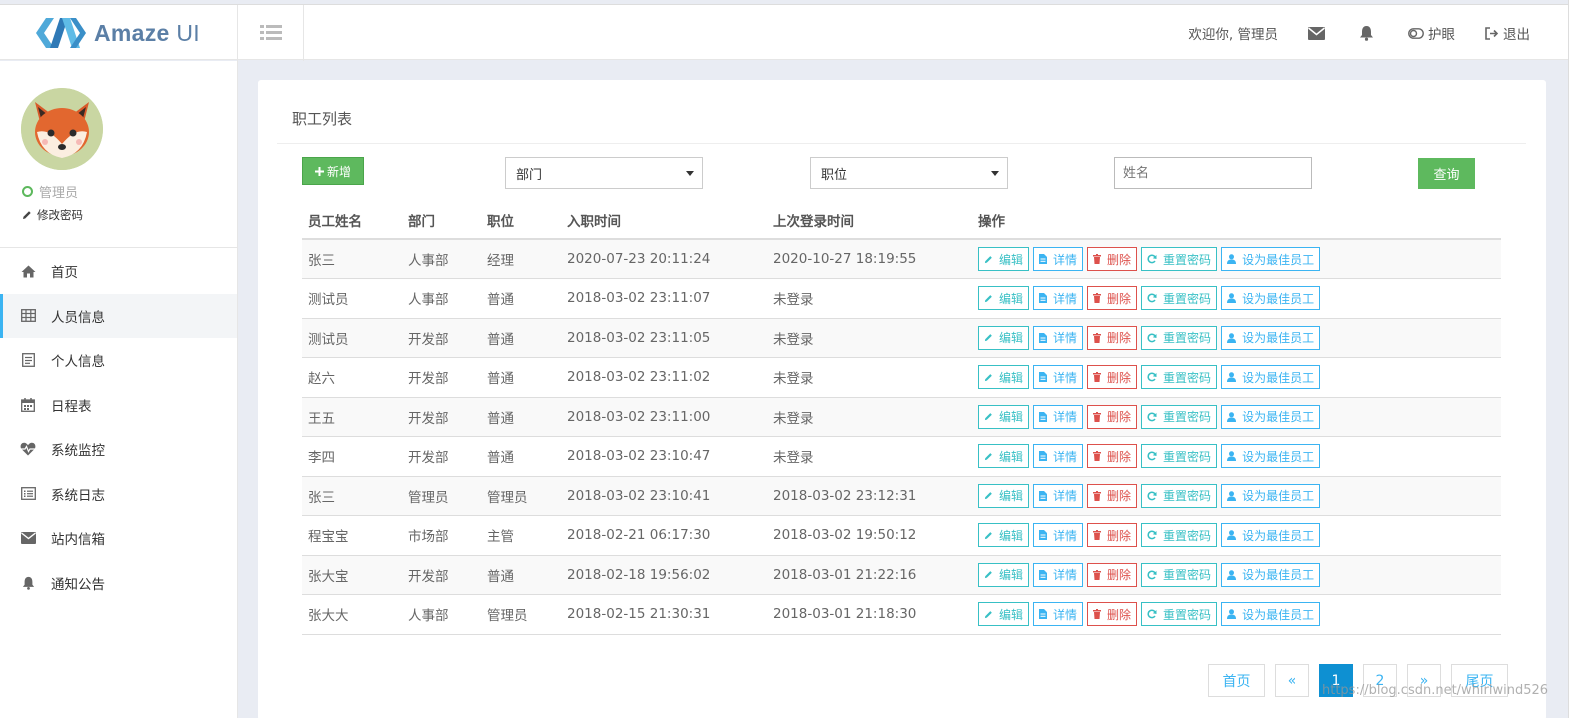 The image size is (1586, 718). I want to click on refresh-icon, so click(1153, 535).